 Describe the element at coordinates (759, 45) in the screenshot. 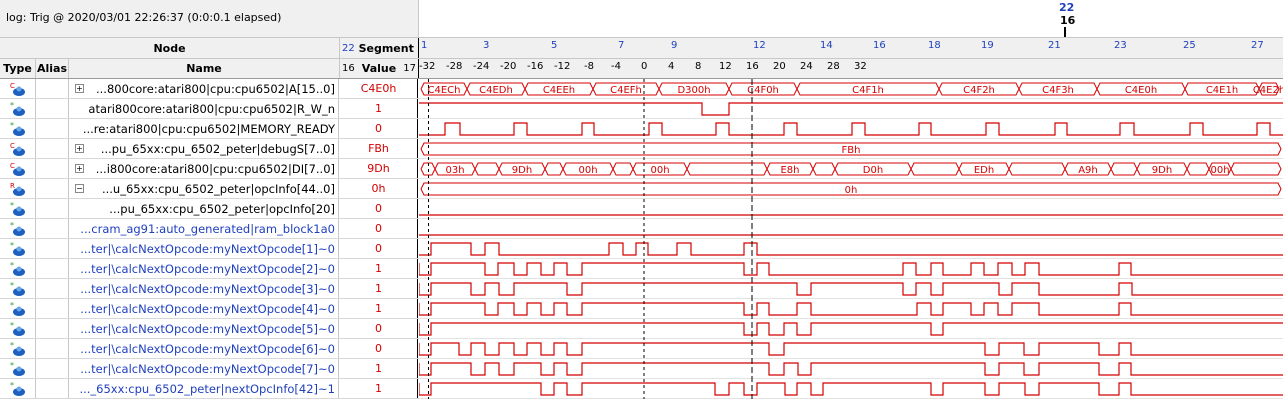

I see `segment-tick-label: 12` at that location.